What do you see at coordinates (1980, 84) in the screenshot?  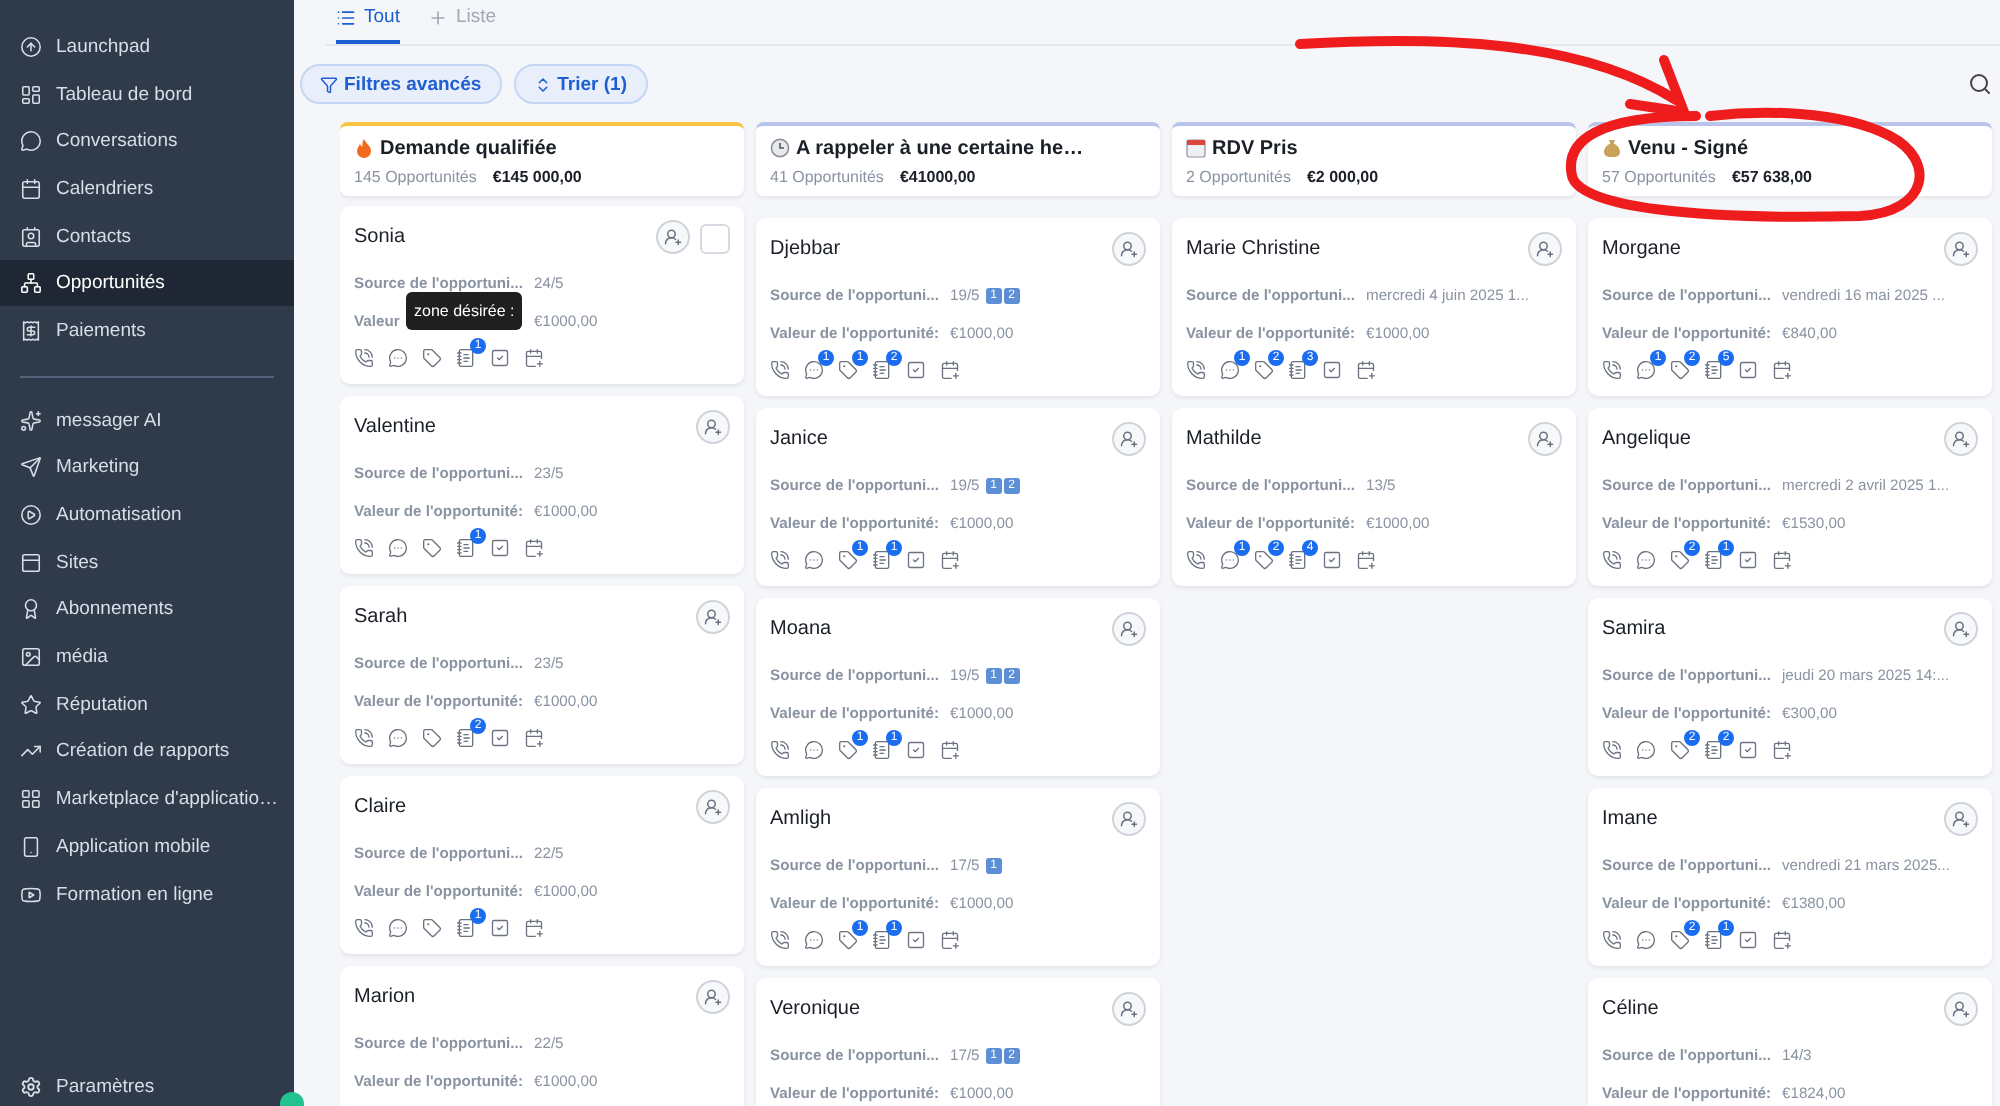 I see `search-icon` at bounding box center [1980, 84].